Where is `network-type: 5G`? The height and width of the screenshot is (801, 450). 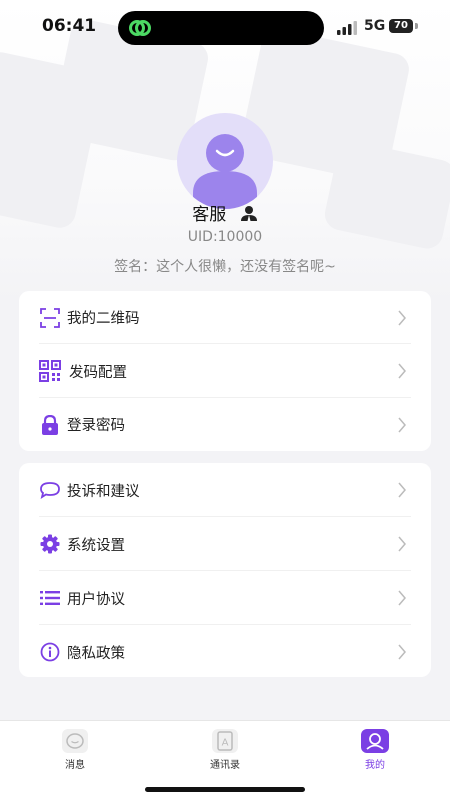 network-type: 5G is located at coordinates (375, 26).